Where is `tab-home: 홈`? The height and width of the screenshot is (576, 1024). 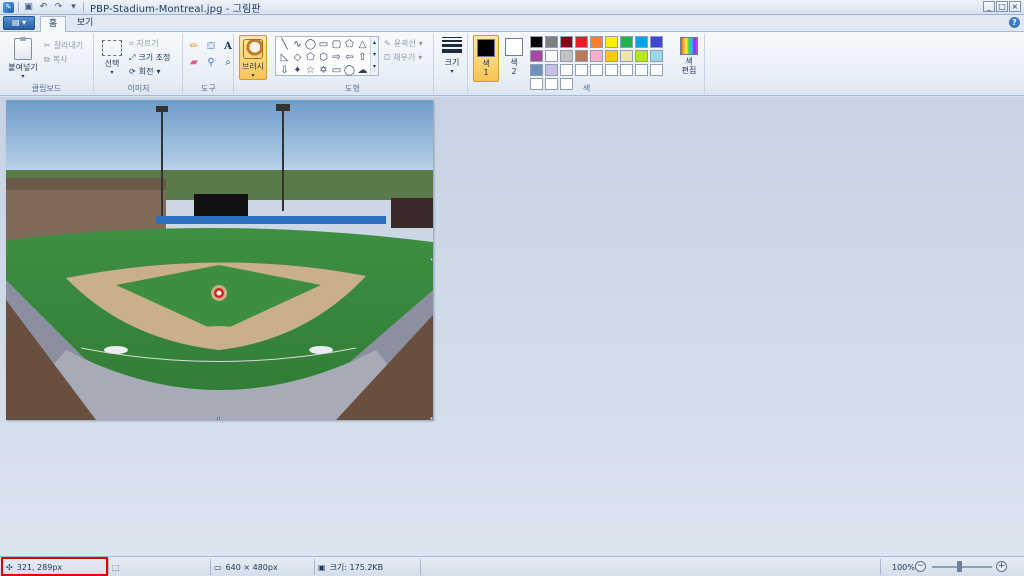
tab-home: 홈 is located at coordinates (53, 24).